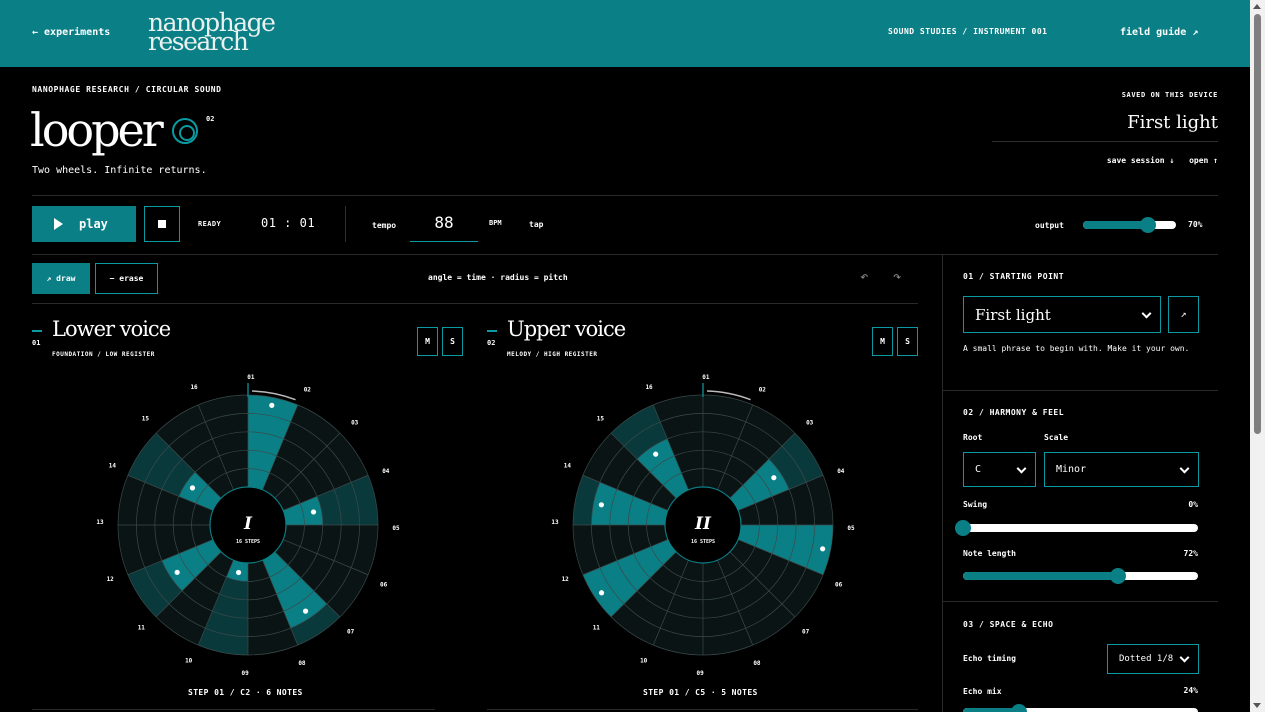 This screenshot has height=712, width=1265. Describe the element at coordinates (126, 278) in the screenshot. I see `erase-tool-button: − erase` at that location.